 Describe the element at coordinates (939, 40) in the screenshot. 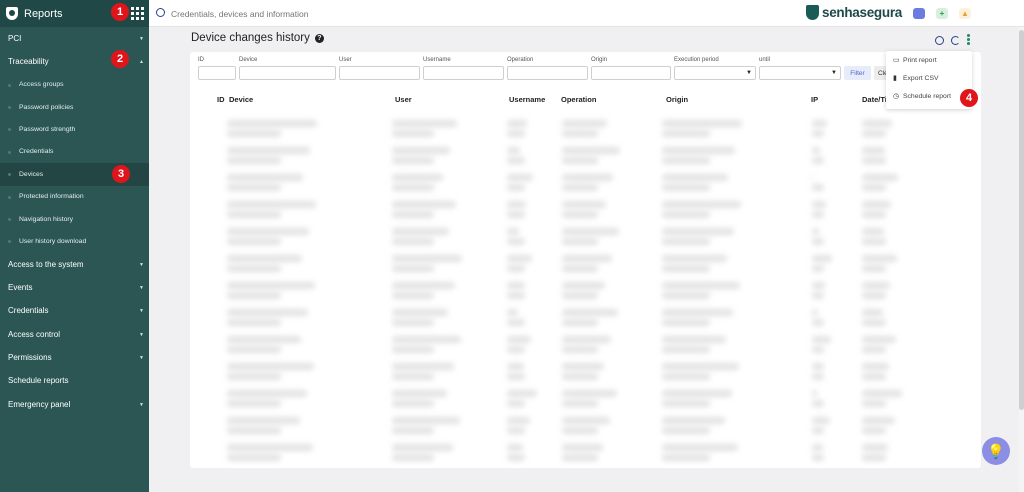

I see `circle-icon` at that location.